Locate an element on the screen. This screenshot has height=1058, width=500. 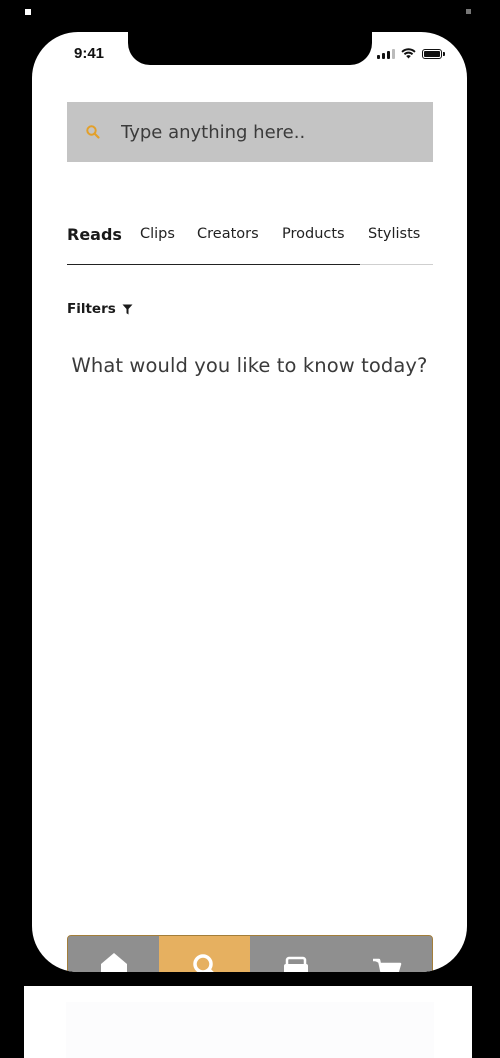
home-icon is located at coordinates (113, 962).